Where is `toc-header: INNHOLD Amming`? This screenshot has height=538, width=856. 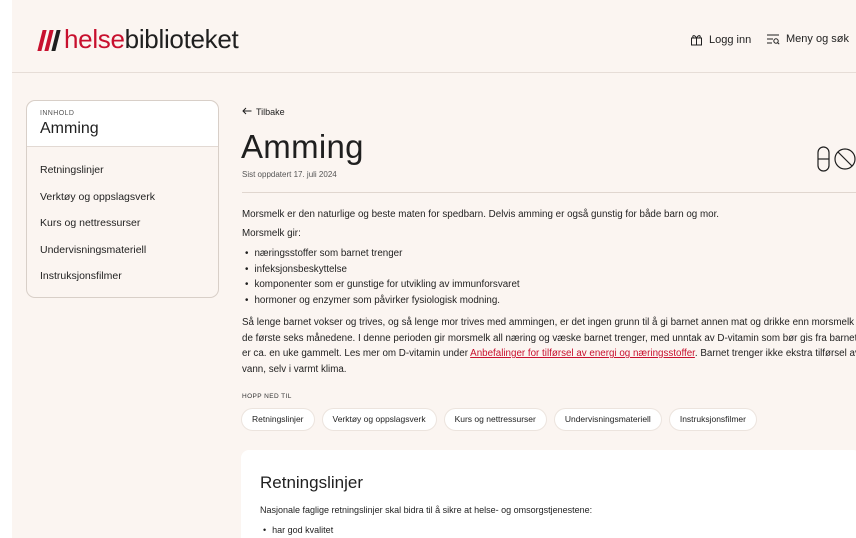
toc-header: INNHOLD Amming is located at coordinates (122, 124).